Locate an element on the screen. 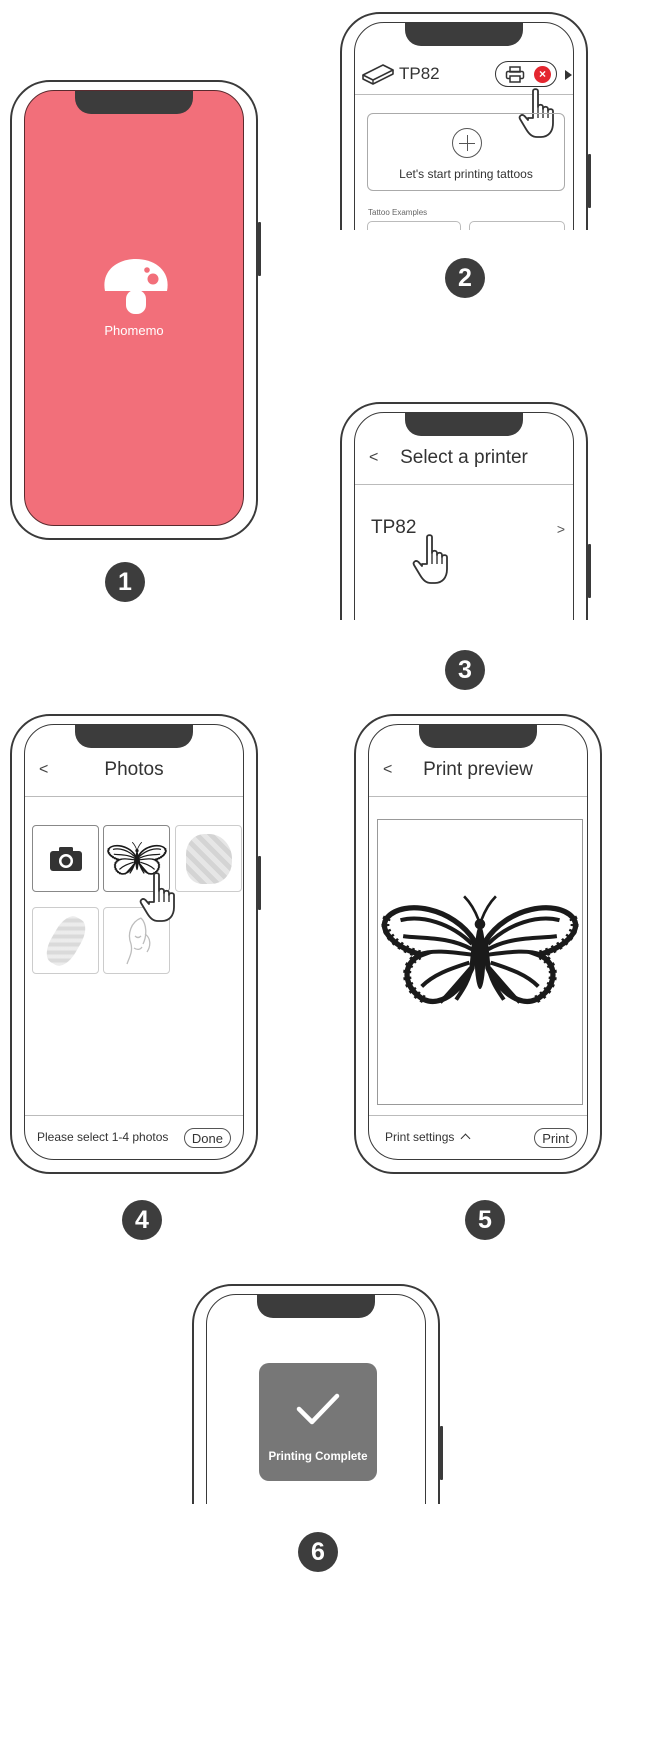  camera-tile is located at coordinates (65, 858).